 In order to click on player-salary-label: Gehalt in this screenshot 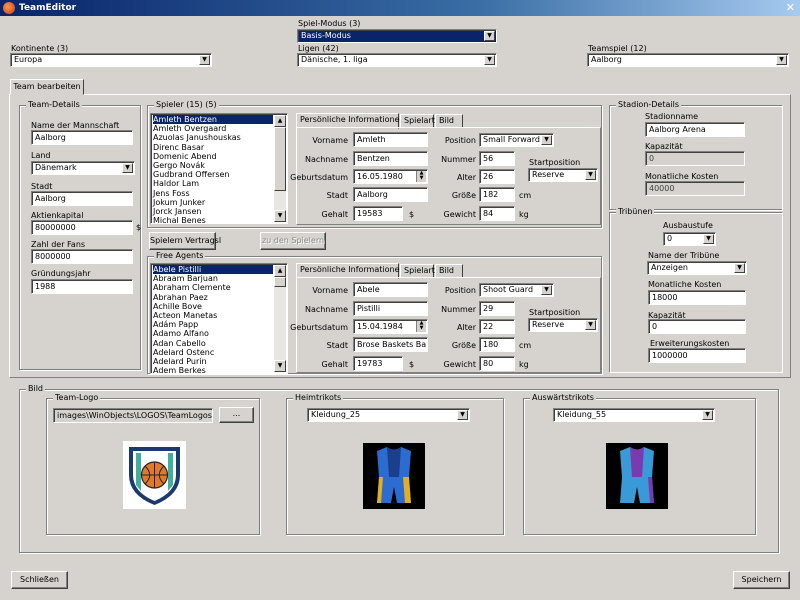, I will do `click(334, 214)`.